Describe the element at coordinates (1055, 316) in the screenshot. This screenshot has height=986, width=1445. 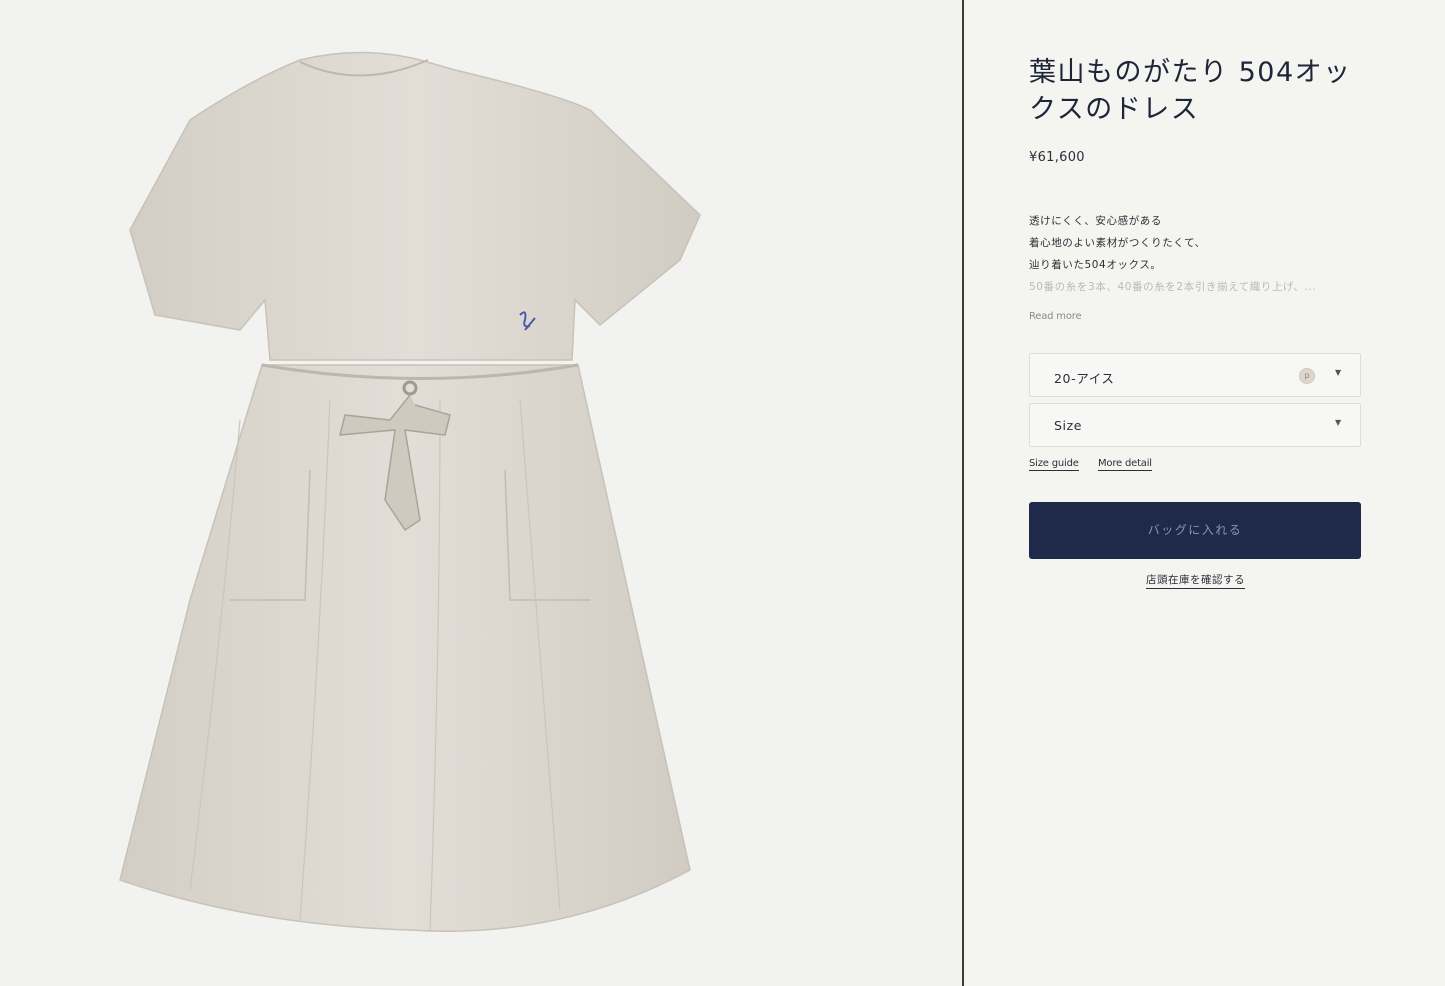
I see `read-more-link: Read more` at that location.